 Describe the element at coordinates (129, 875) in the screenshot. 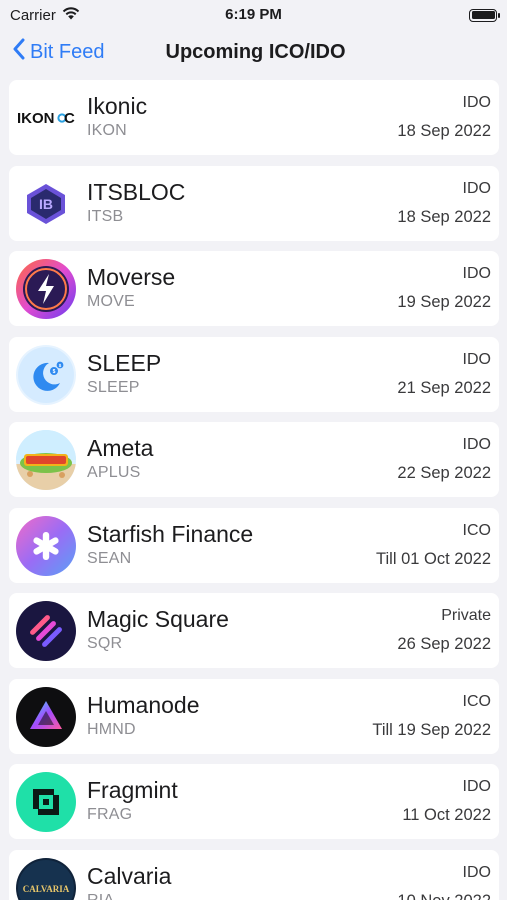

I see `item-name: Calvaria` at that location.